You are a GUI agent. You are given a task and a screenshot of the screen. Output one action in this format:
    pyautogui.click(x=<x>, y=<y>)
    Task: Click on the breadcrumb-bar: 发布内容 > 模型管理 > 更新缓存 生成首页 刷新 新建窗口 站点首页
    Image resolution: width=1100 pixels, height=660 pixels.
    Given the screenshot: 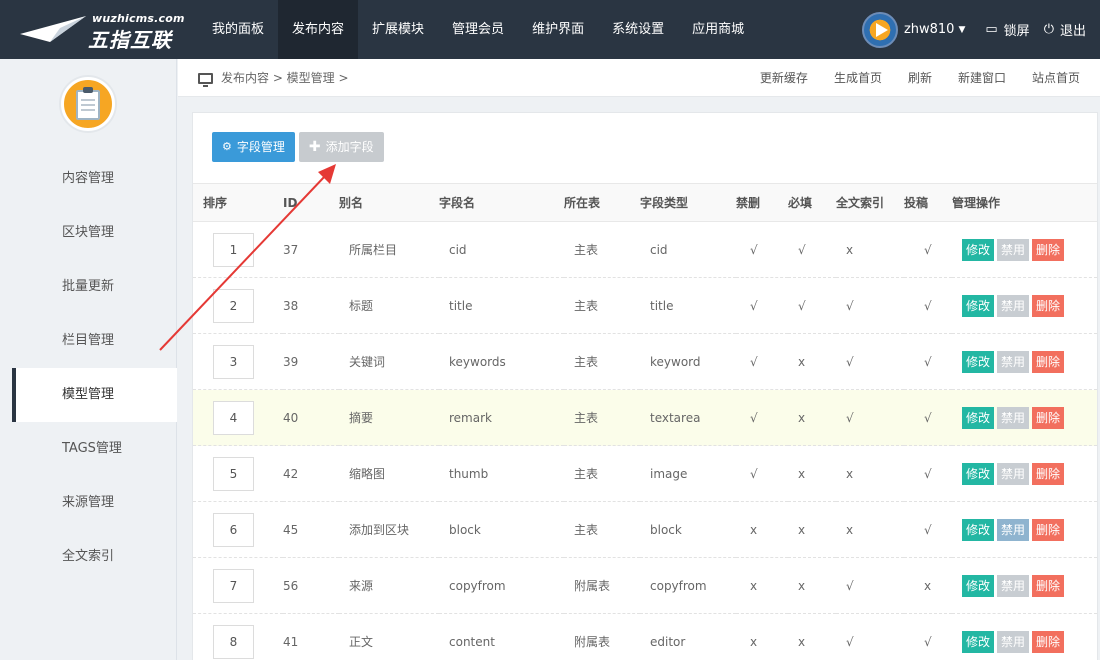 What is the action you would take?
    pyautogui.click(x=639, y=78)
    